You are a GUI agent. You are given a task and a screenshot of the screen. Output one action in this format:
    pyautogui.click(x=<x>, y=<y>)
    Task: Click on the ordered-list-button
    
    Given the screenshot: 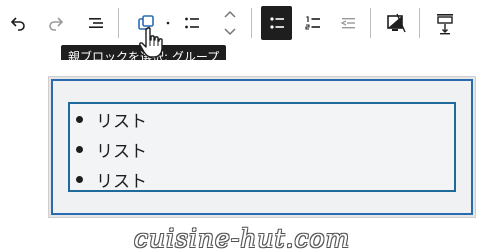 What is the action you would take?
    pyautogui.click(x=313, y=23)
    